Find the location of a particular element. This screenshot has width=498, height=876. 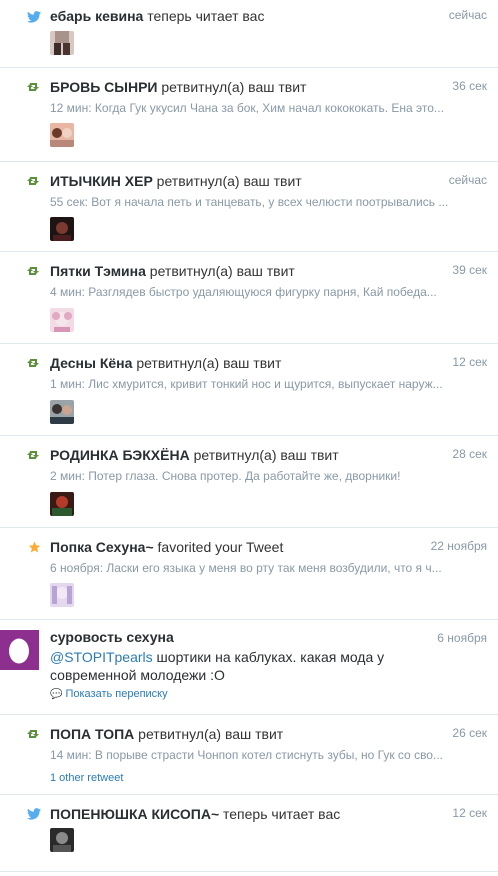

user-name: ИТЫЧКИН ХЕР is located at coordinates (101, 181).